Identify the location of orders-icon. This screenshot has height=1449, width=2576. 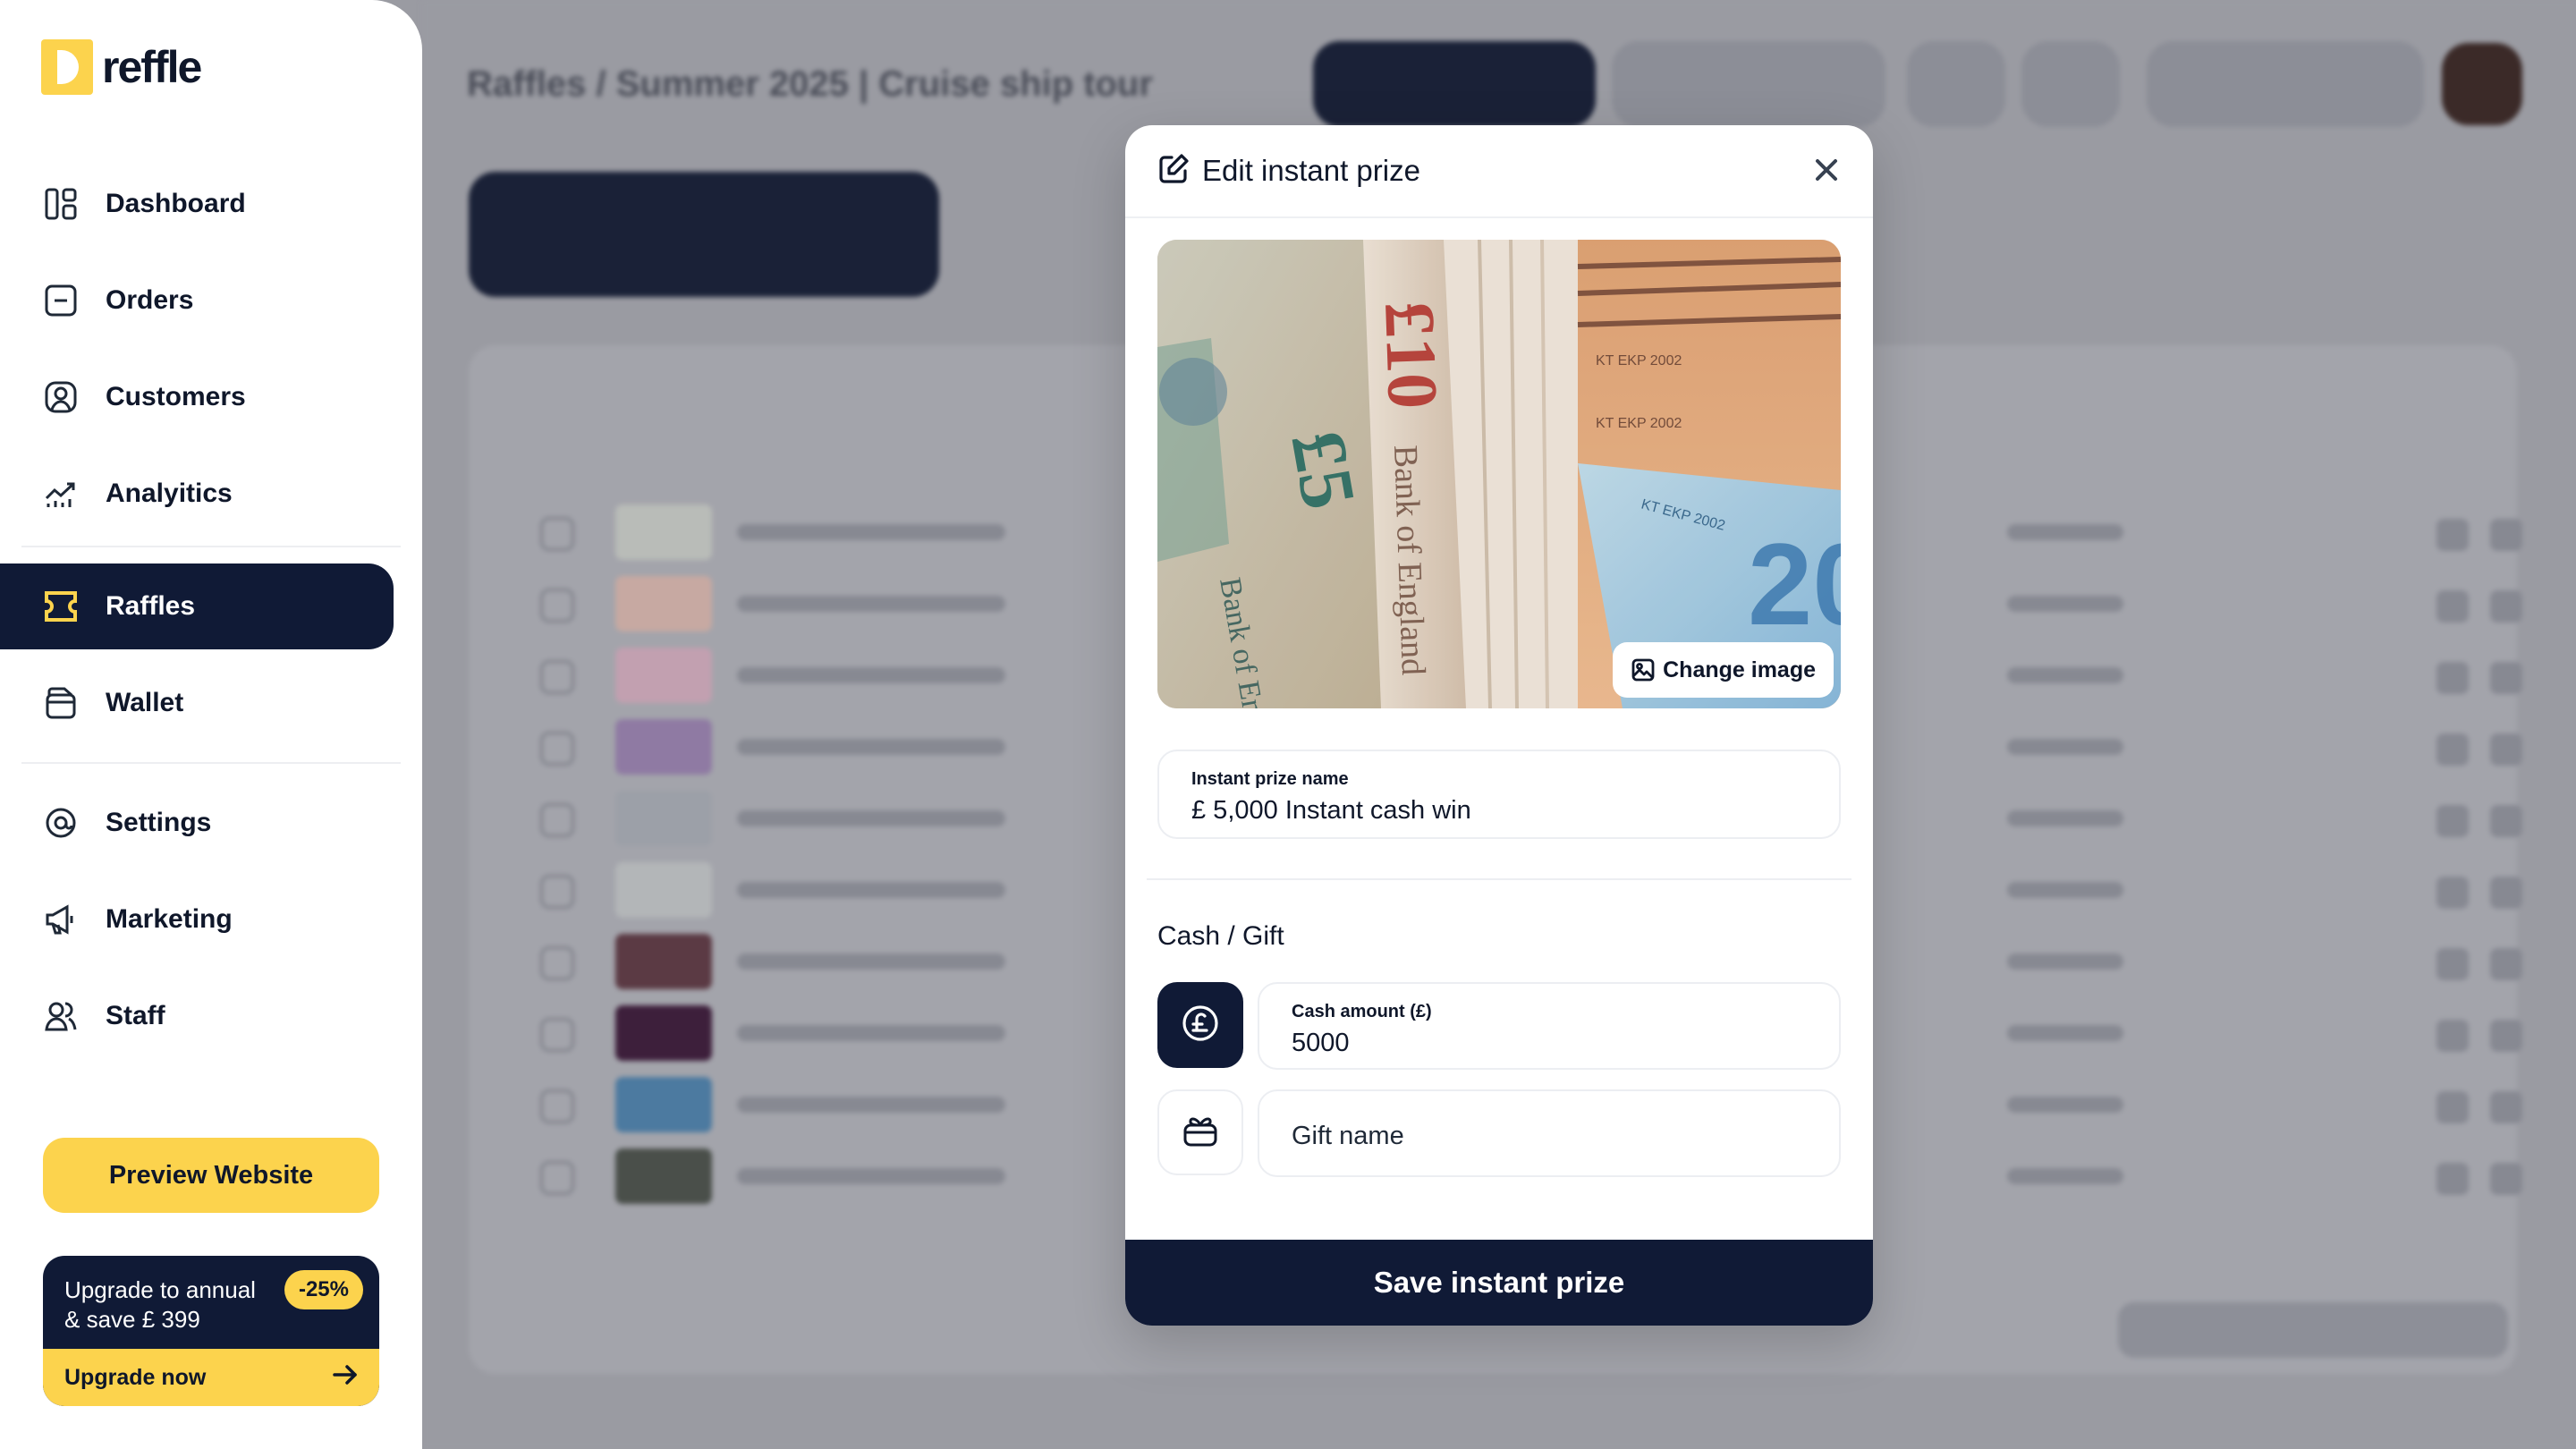
(61, 300).